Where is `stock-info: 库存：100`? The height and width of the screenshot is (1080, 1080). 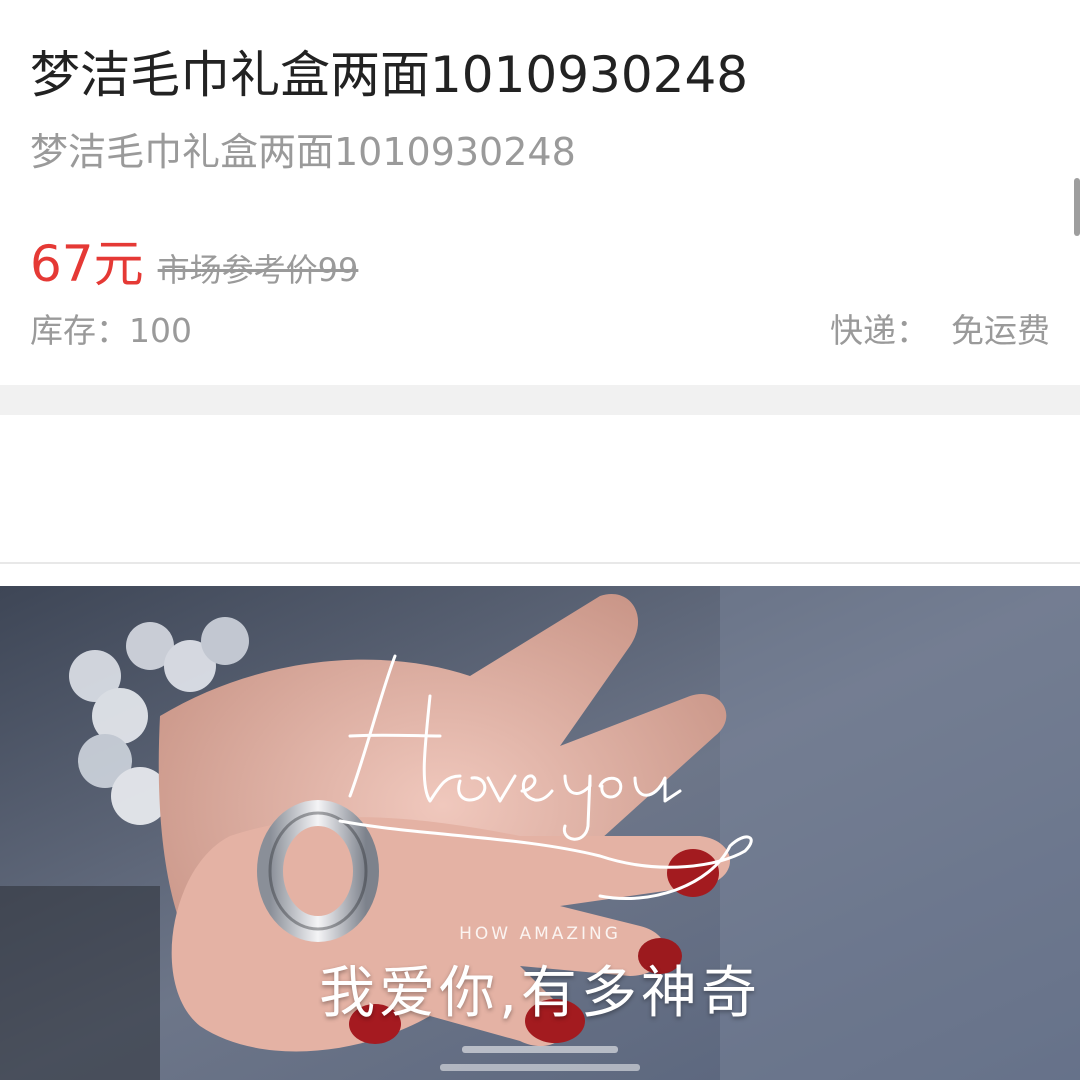 stock-info: 库存：100 is located at coordinates (111, 331).